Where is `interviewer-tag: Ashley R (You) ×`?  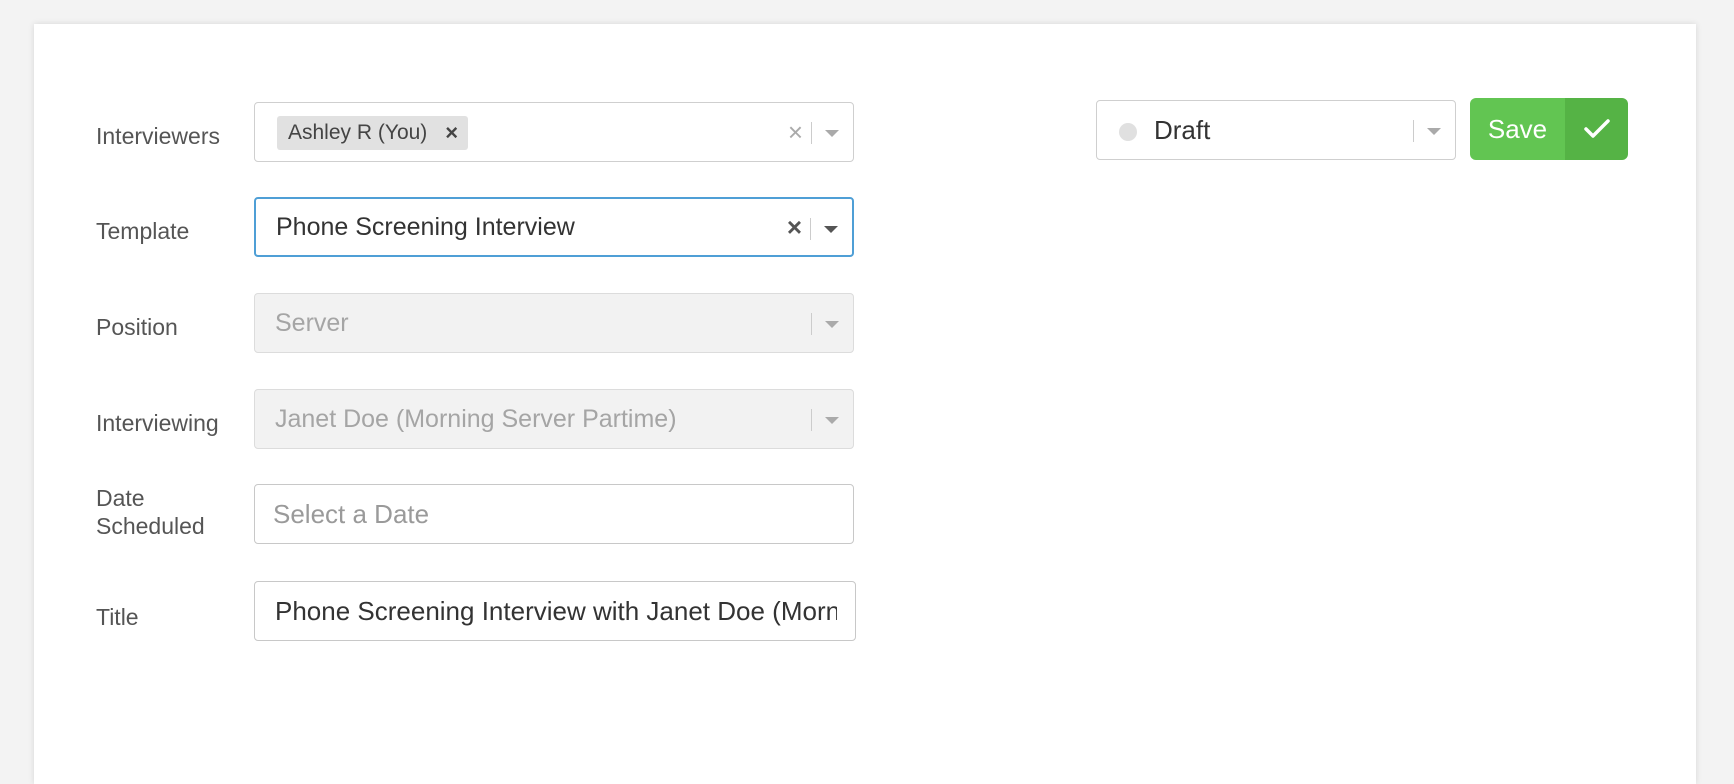
interviewer-tag: Ashley R (You) × is located at coordinates (373, 133).